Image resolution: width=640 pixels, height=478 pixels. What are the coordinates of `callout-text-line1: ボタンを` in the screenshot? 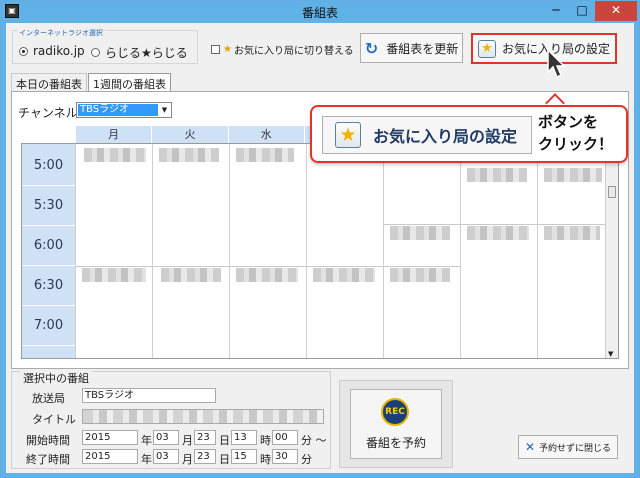 It's located at (568, 122).